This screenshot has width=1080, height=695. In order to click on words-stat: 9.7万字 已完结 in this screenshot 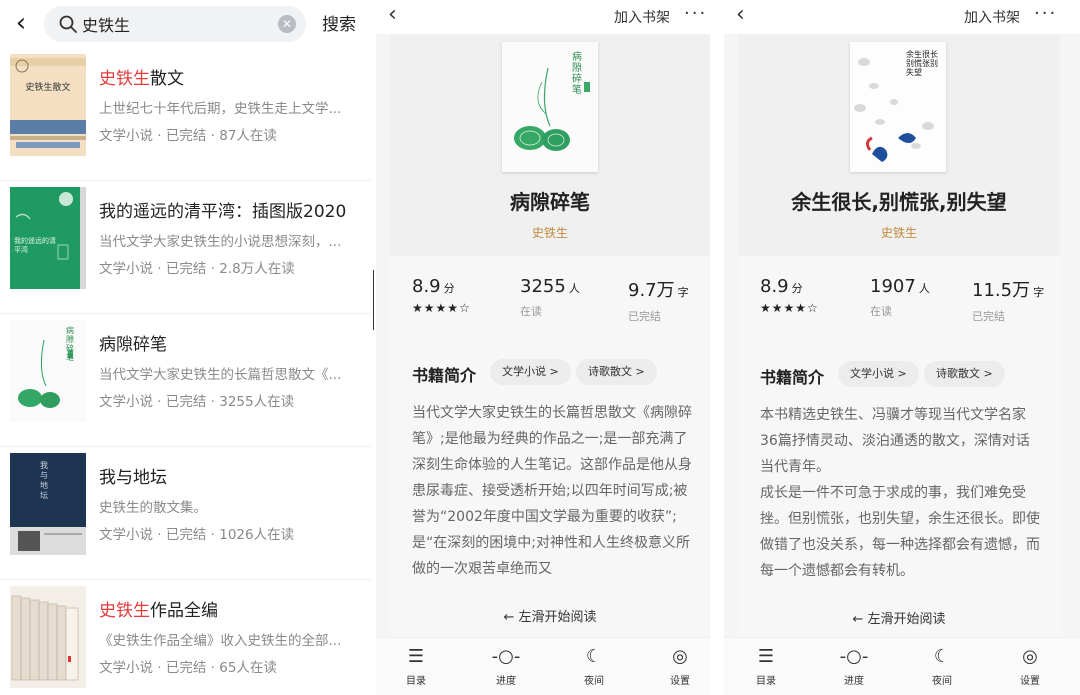, I will do `click(658, 300)`.